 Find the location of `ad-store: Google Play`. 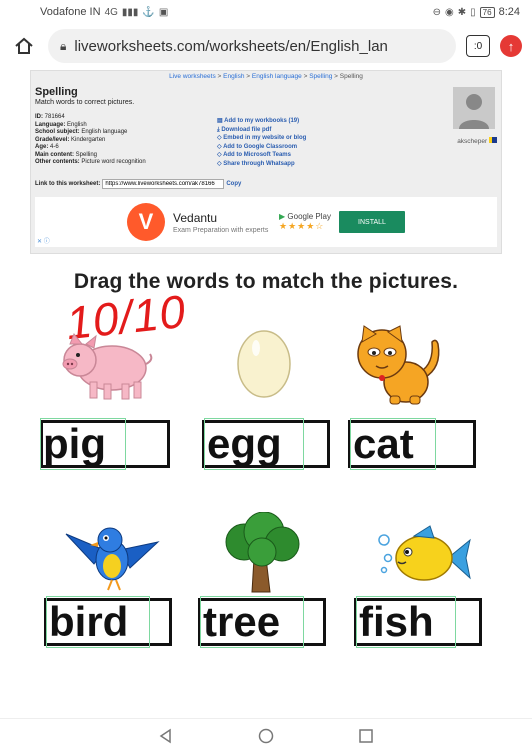

ad-store: Google Play is located at coordinates (309, 216).